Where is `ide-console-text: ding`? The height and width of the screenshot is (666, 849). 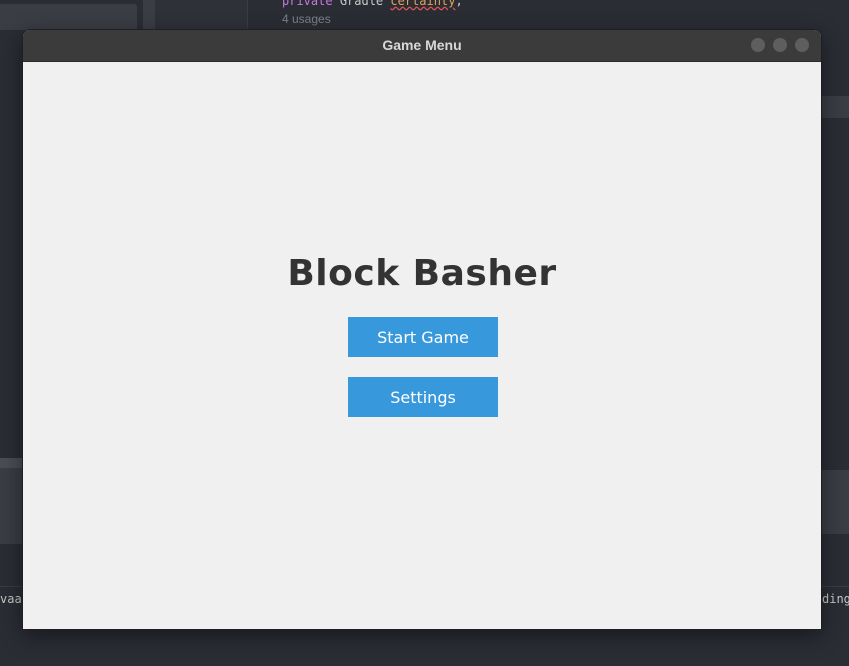 ide-console-text: ding is located at coordinates (835, 599).